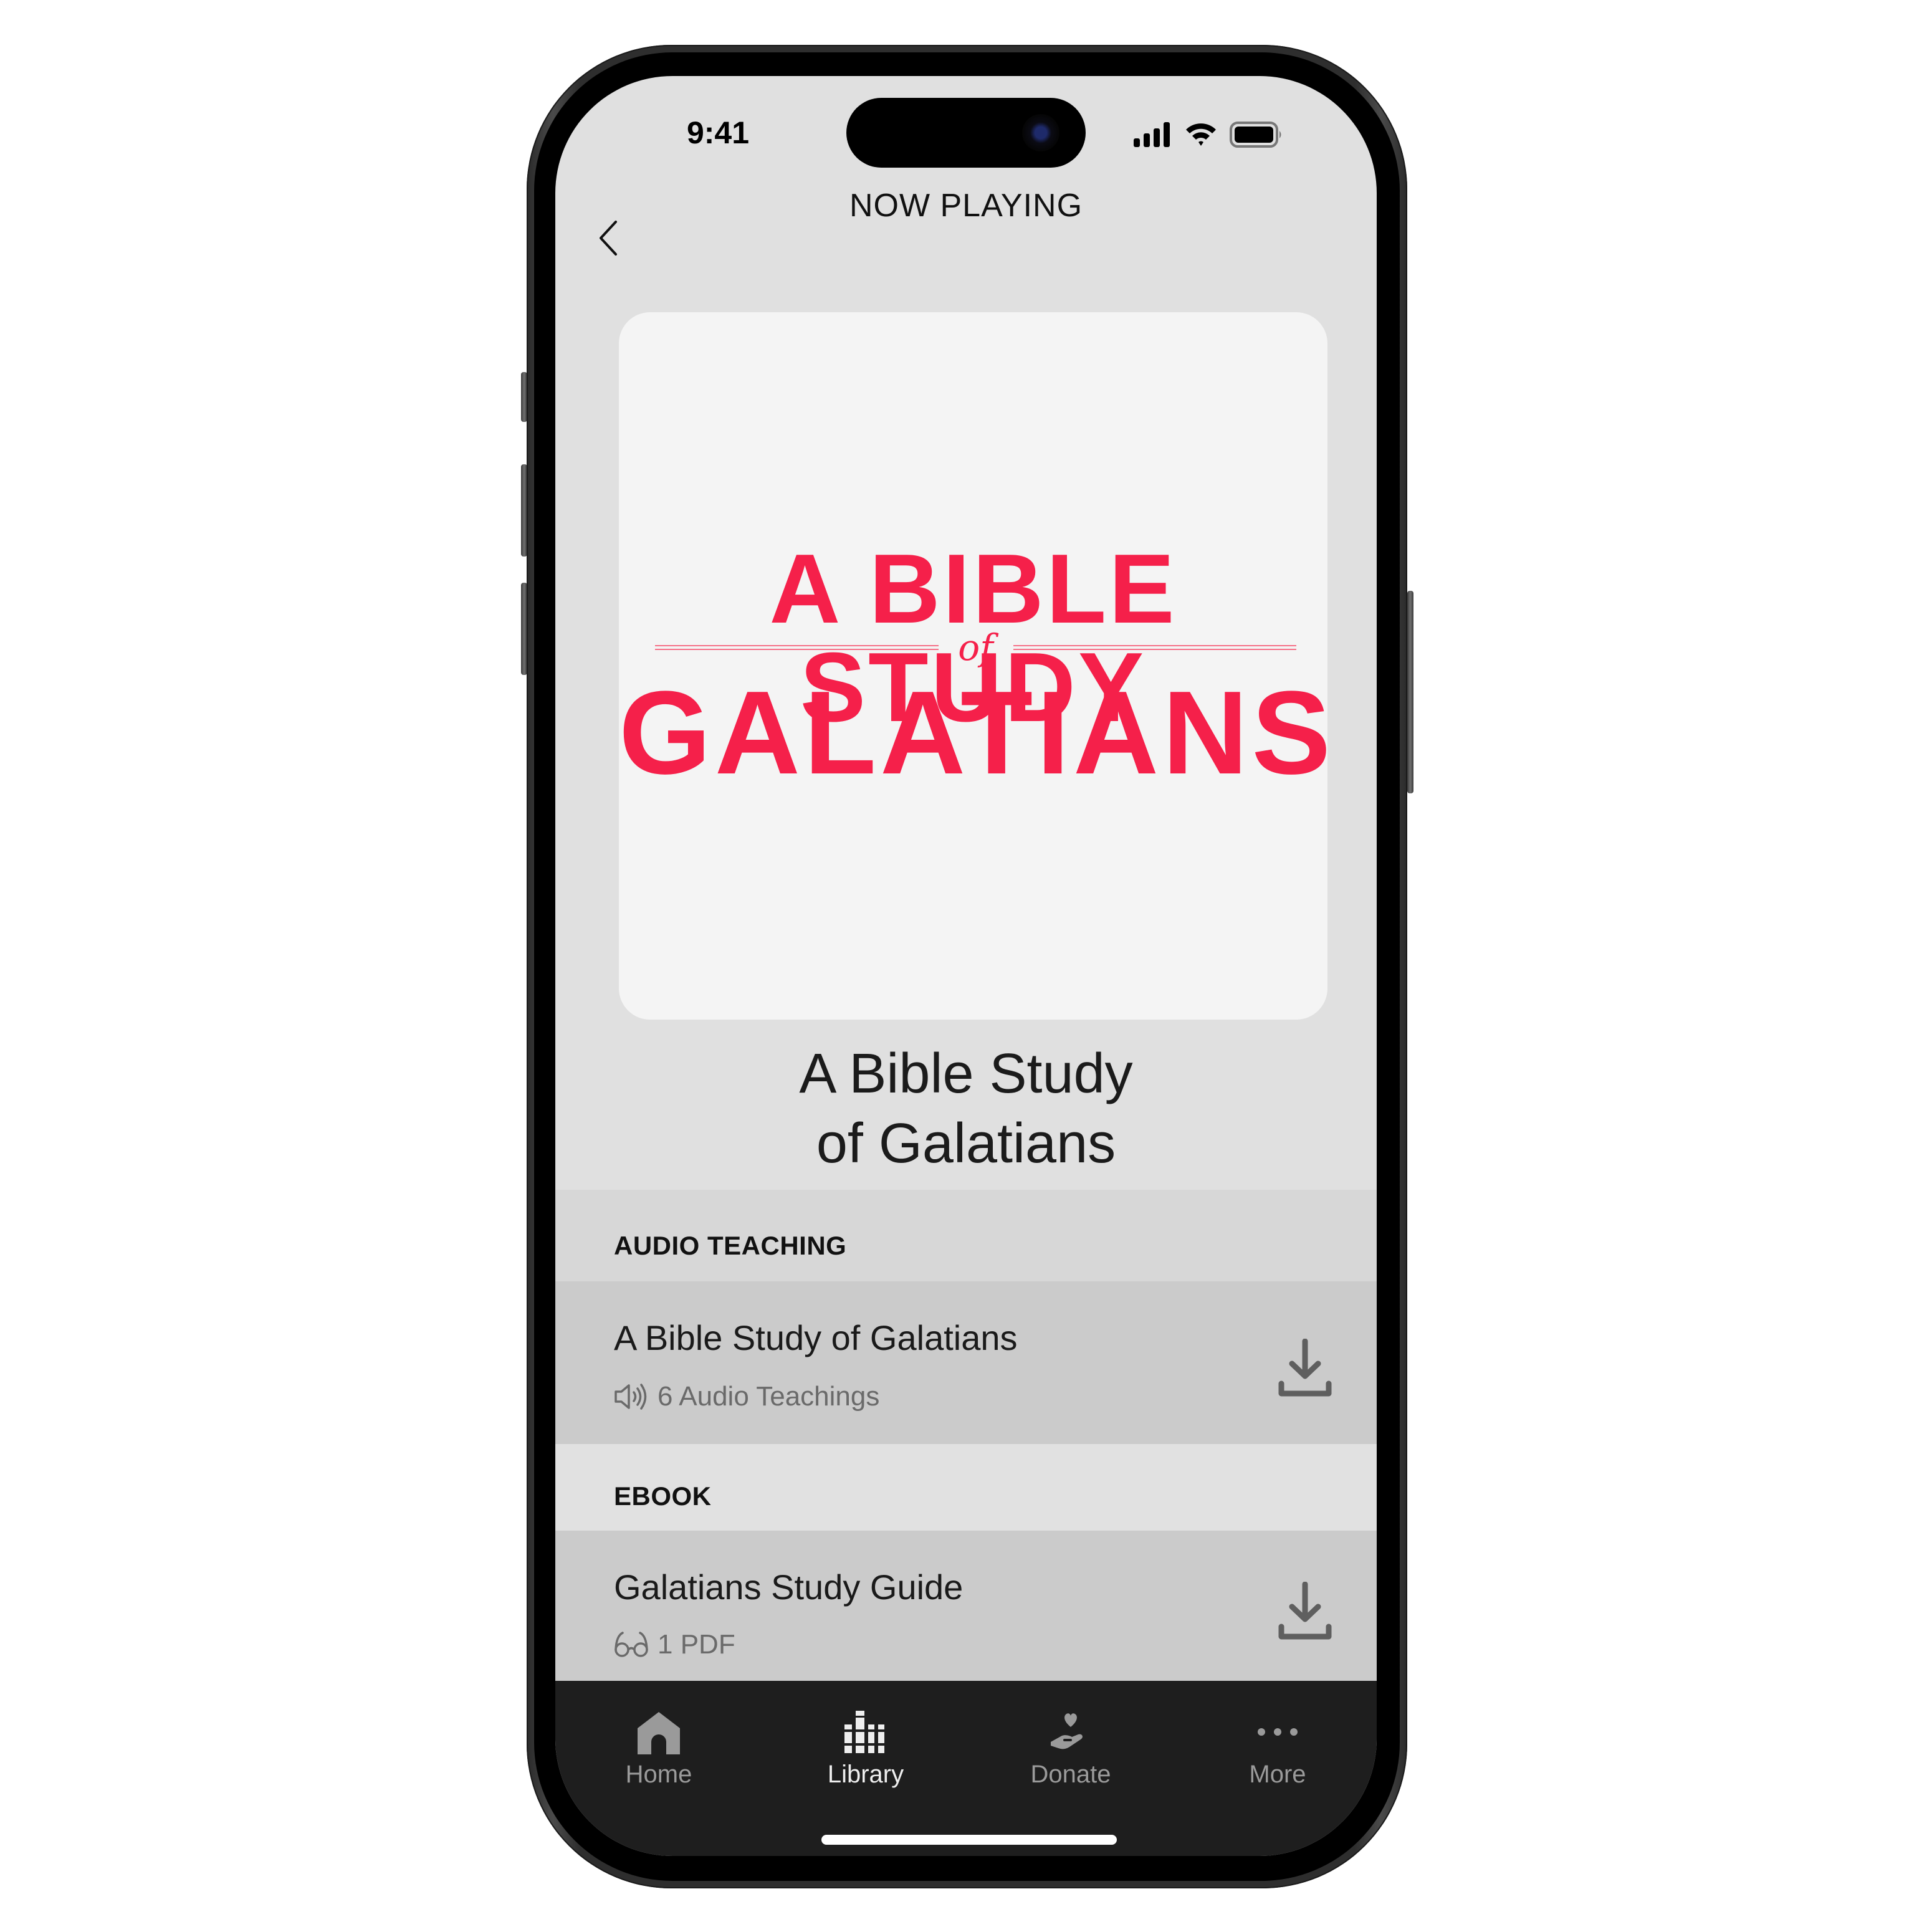 This screenshot has height=1932, width=1932. I want to click on donate-icon, so click(1067, 1731).